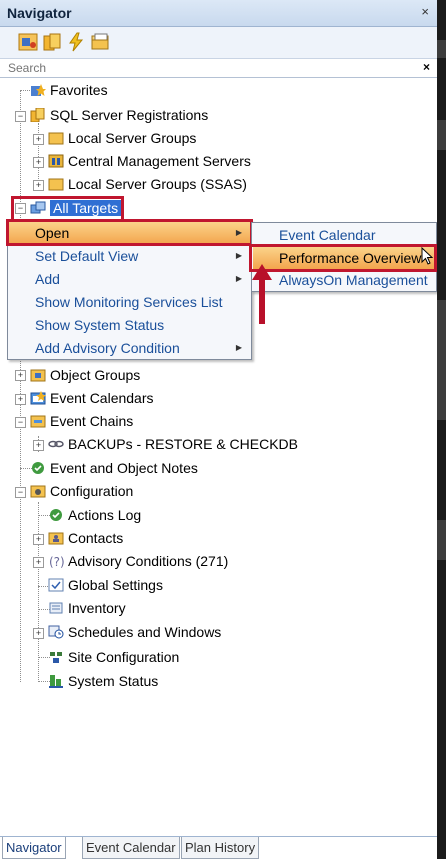 The image size is (446, 860). What do you see at coordinates (38, 491) in the screenshot?
I see `configuration-icon` at bounding box center [38, 491].